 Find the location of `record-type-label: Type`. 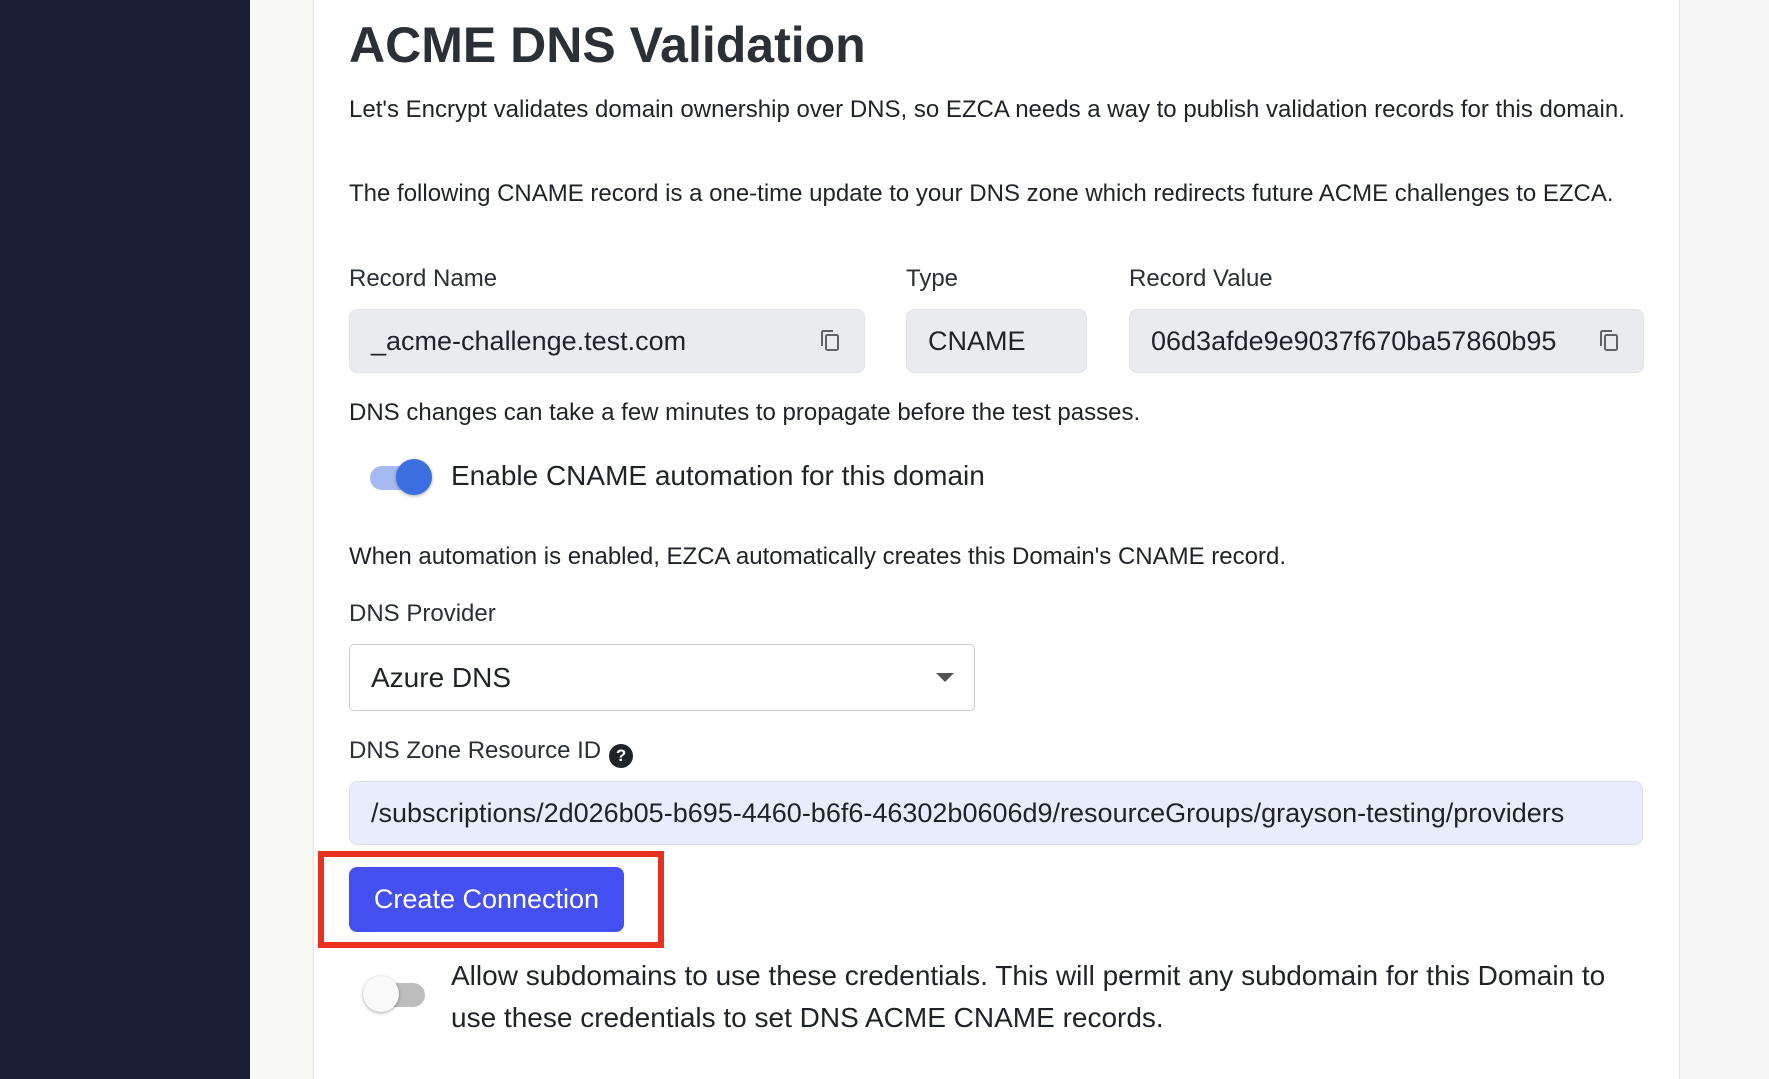

record-type-label: Type is located at coordinates (932, 278).